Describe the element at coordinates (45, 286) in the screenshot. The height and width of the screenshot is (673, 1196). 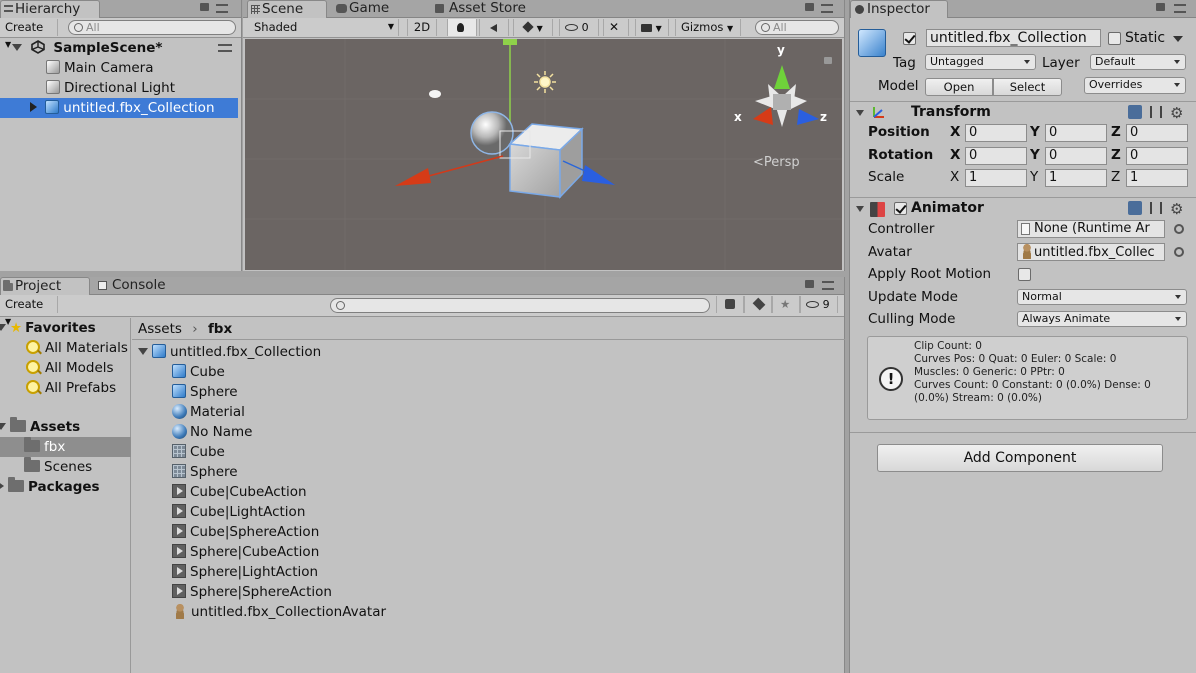
I see `tab-project: Project` at that location.